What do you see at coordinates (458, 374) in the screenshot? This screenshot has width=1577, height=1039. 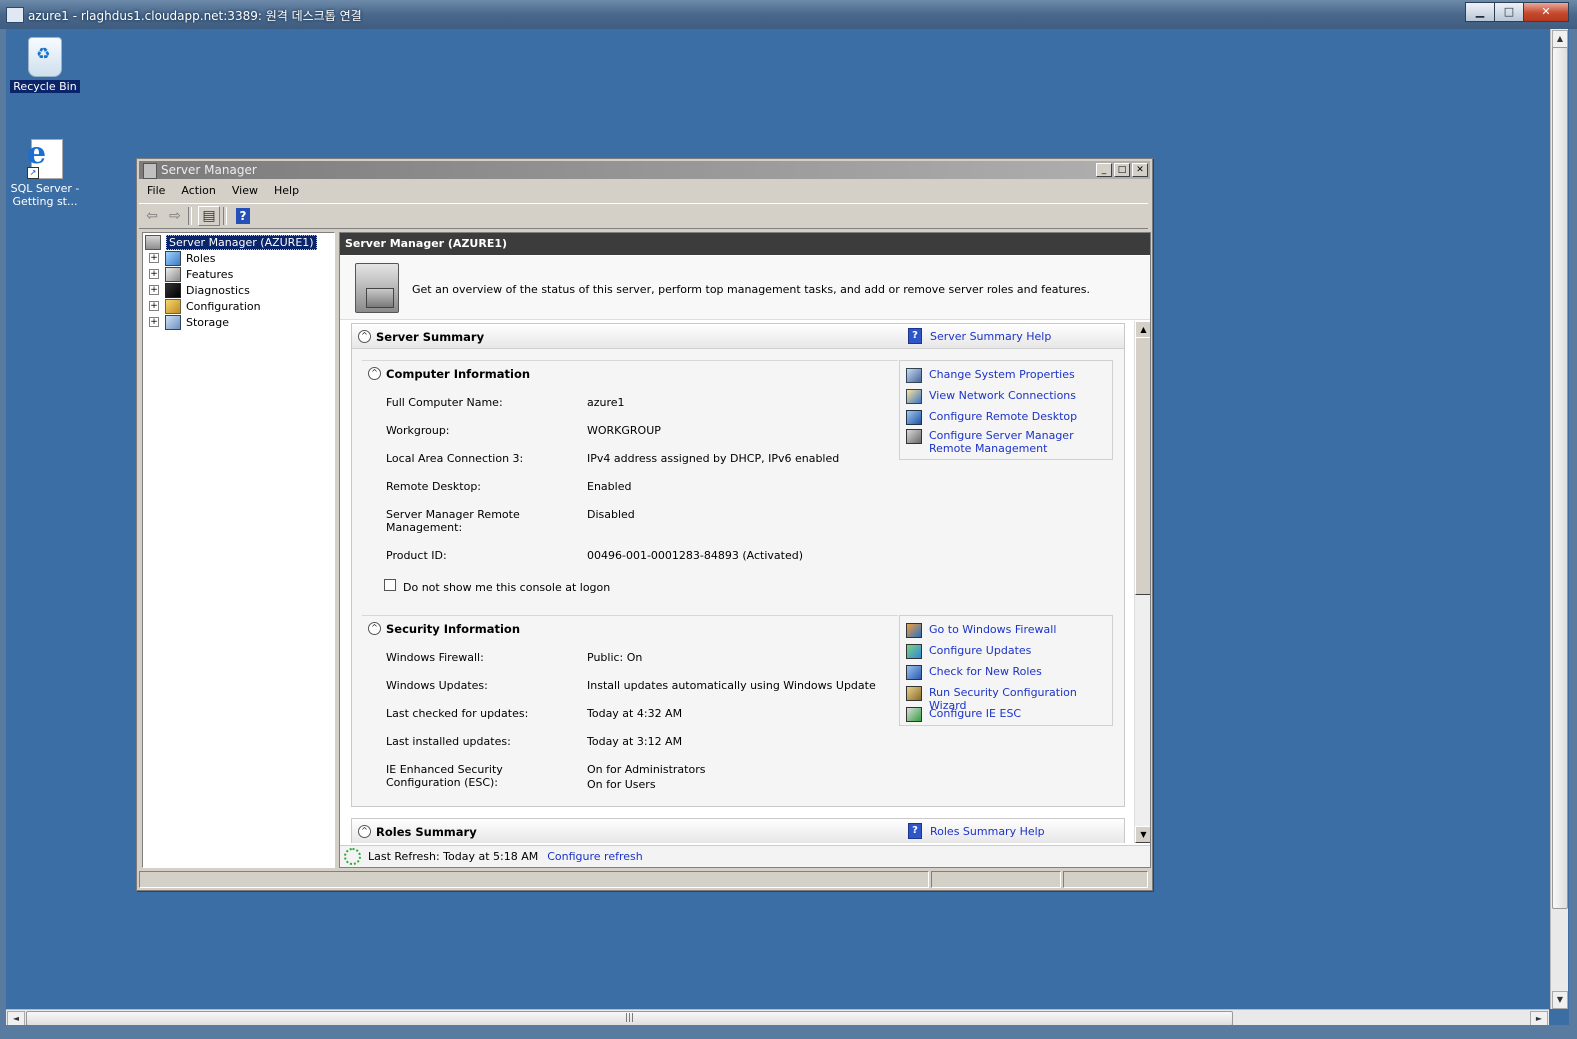 I see `computer-information-title: Computer Information` at bounding box center [458, 374].